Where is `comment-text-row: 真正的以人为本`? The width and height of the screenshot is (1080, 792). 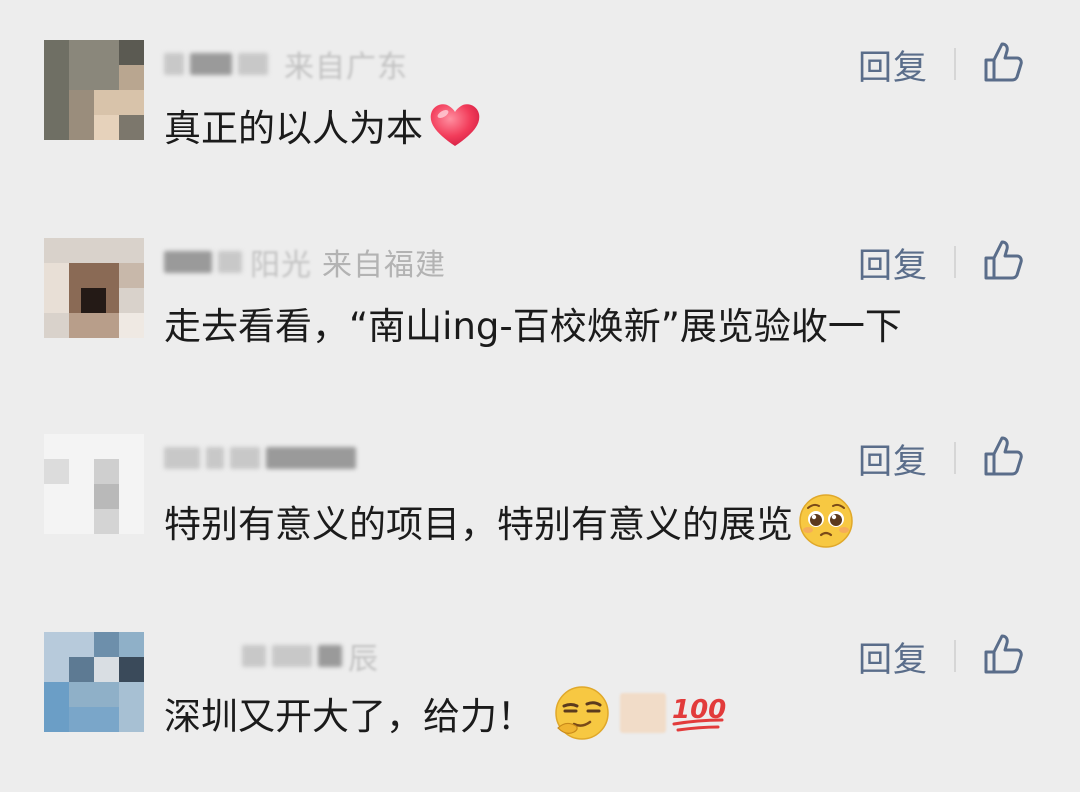
comment-text-row: 真正的以人为本 is located at coordinates (323, 125).